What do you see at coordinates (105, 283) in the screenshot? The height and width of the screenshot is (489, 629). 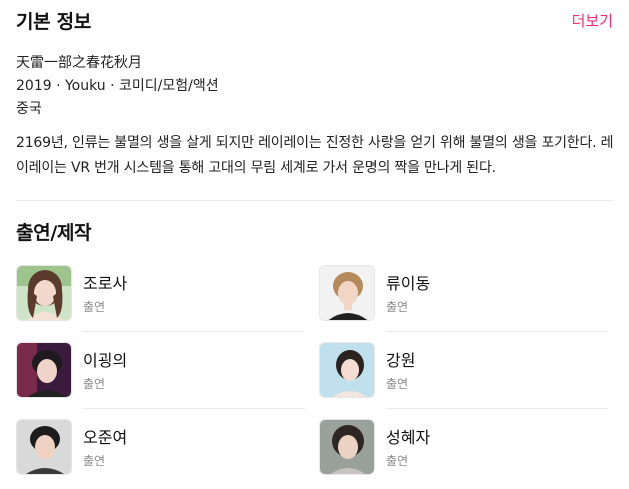 I see `cast-name: 조로사` at bounding box center [105, 283].